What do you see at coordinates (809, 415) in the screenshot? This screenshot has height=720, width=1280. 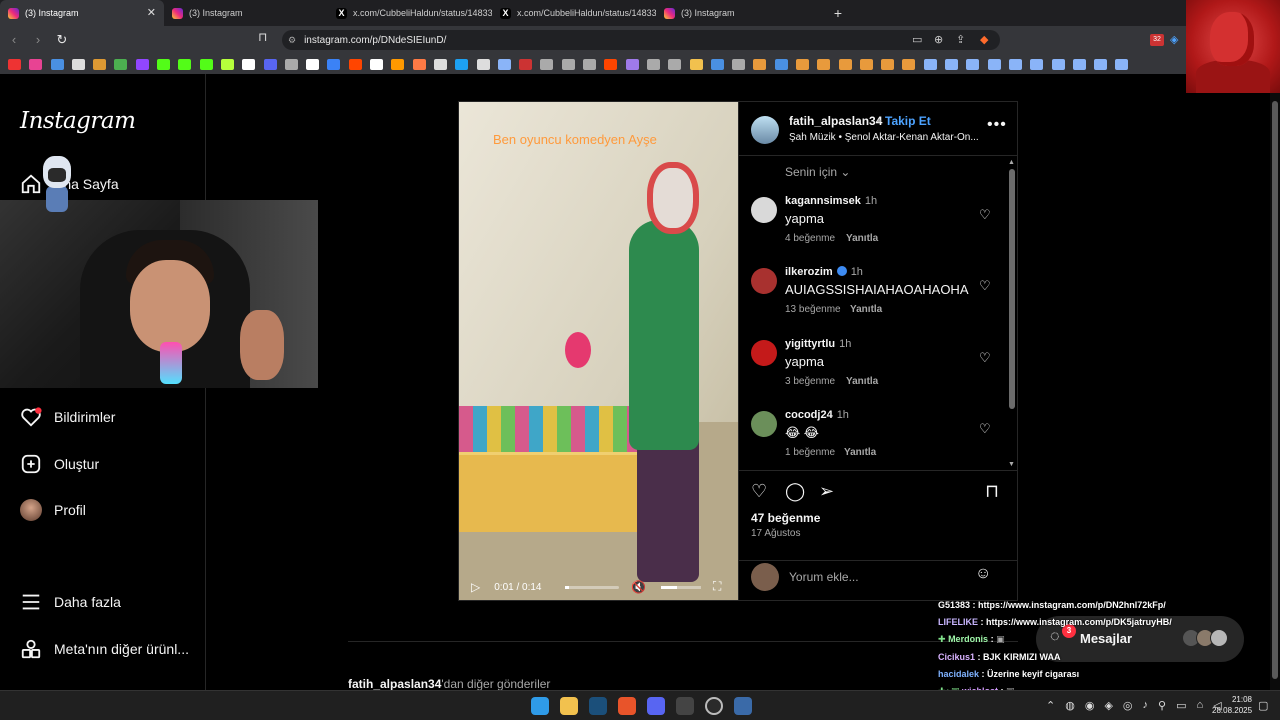 I see `commenter-username: cocodj24` at bounding box center [809, 415].